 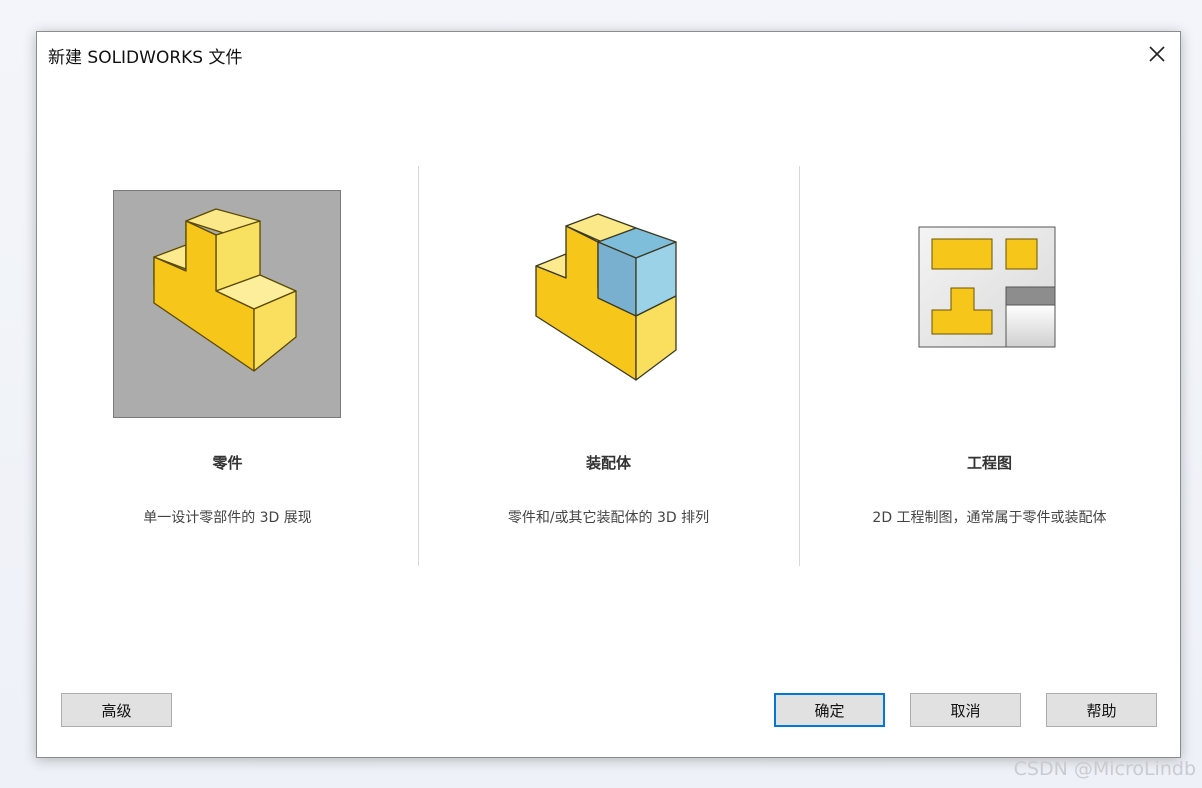 What do you see at coordinates (227, 463) in the screenshot?
I see `option-part-label: 零件` at bounding box center [227, 463].